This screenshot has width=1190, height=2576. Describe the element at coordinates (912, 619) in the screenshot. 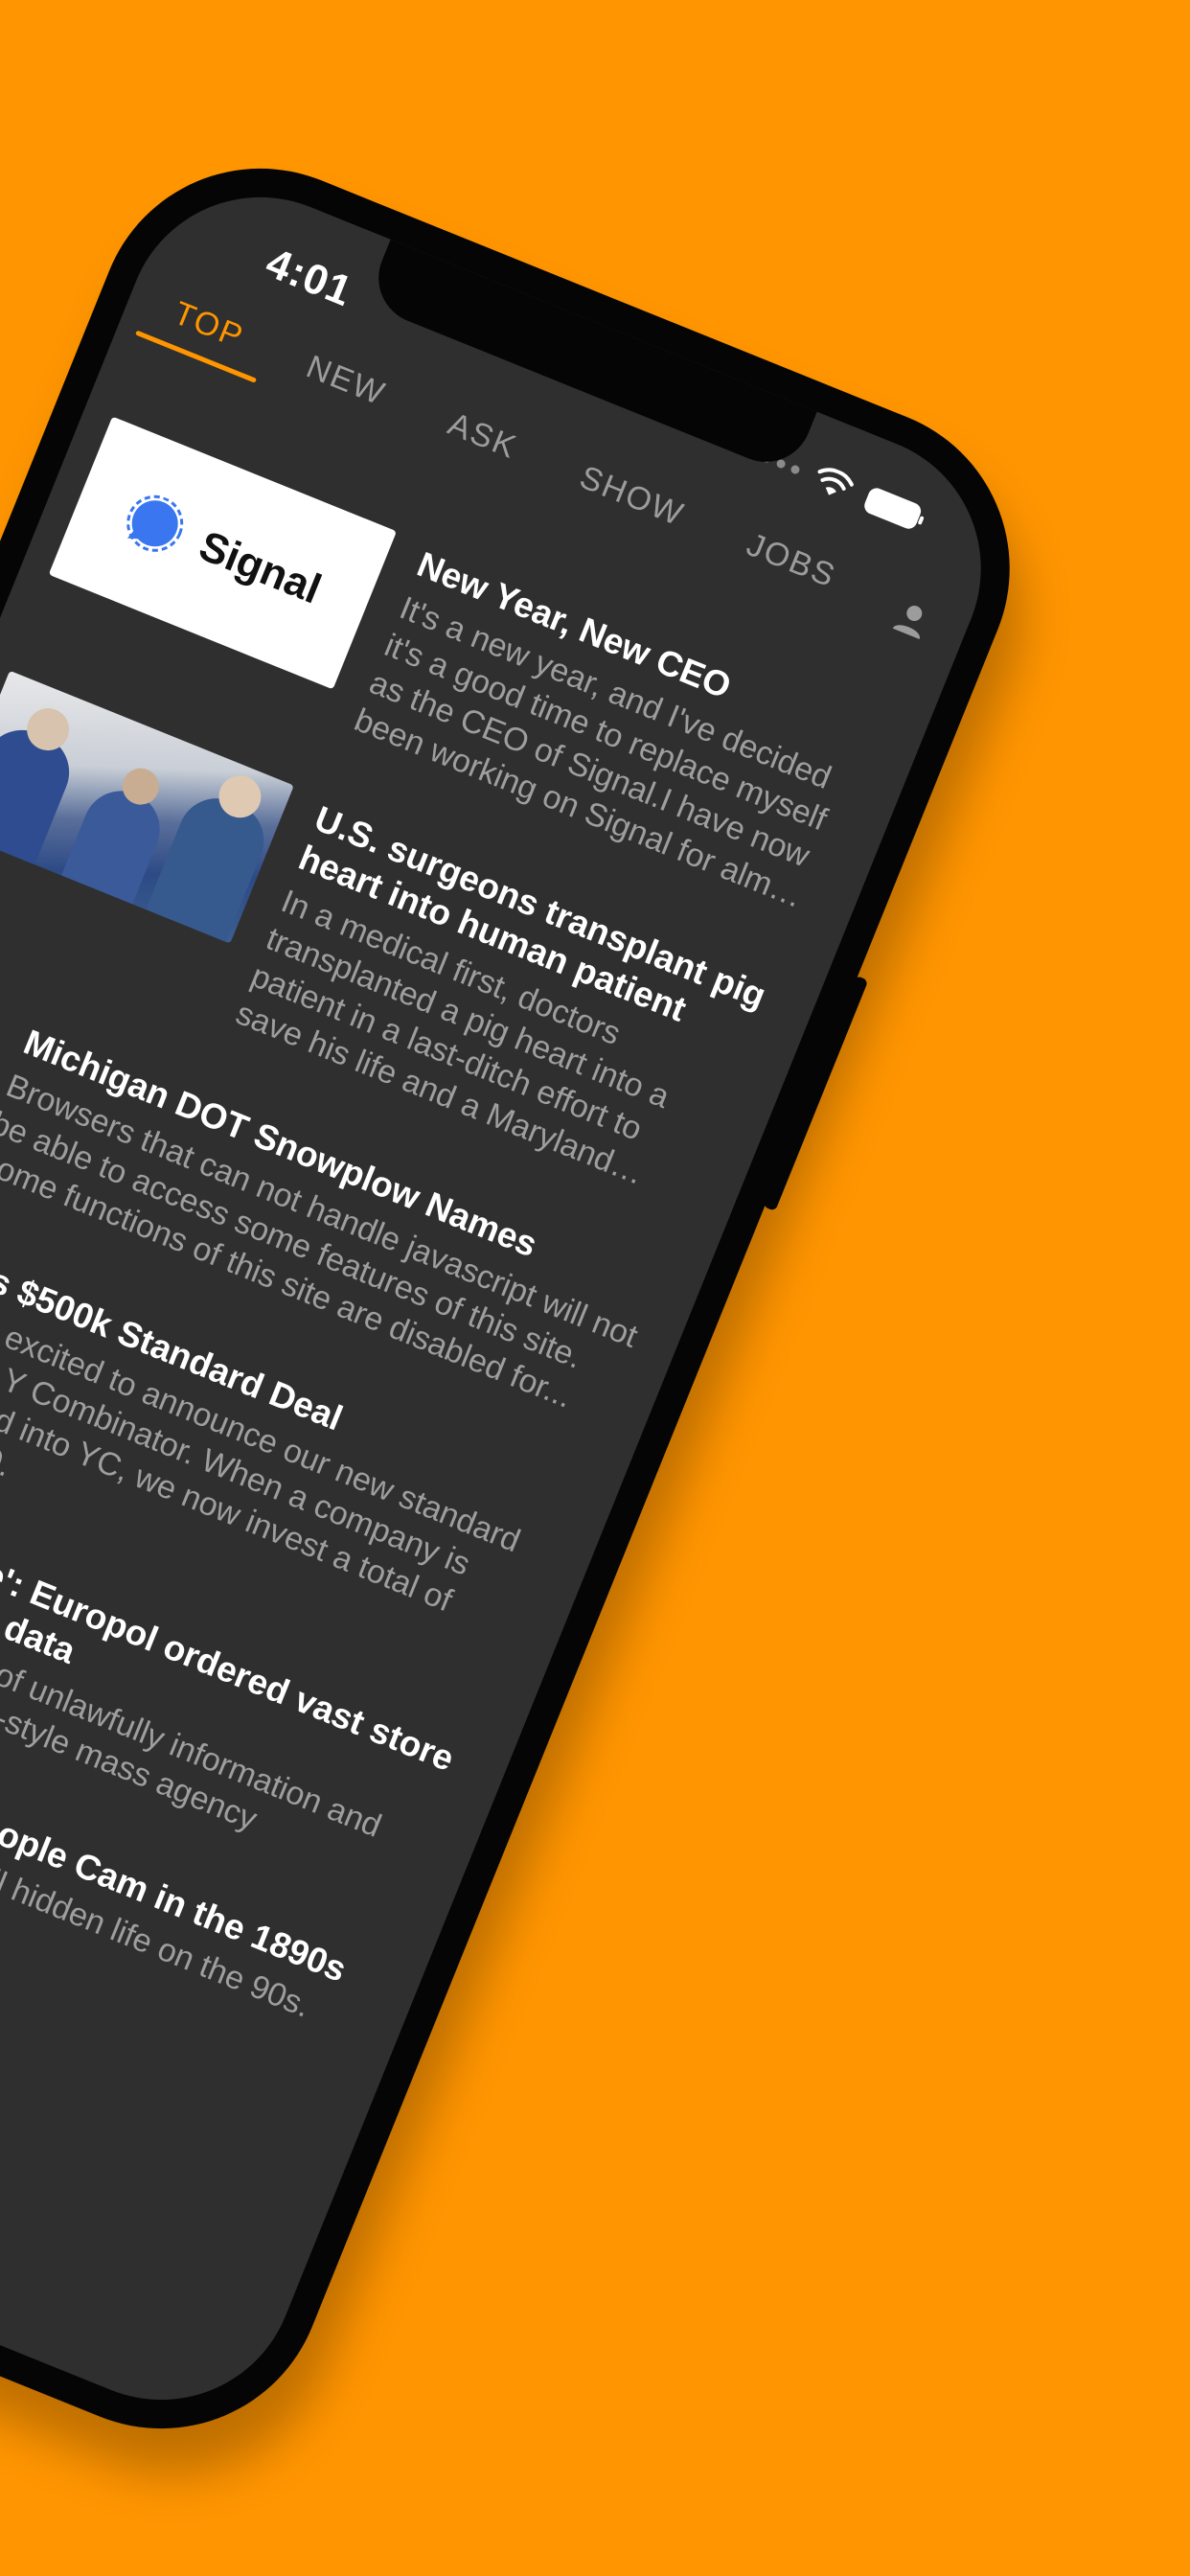

I see `user-icon` at that location.